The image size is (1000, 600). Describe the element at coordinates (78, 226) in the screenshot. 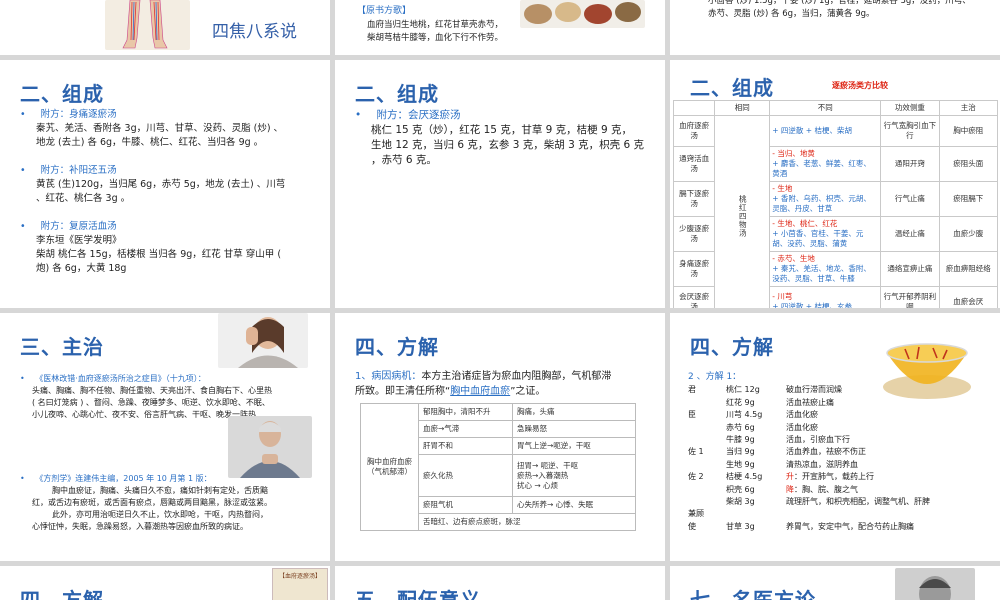

I see `appendix-heading: 附方：复原活血汤` at that location.